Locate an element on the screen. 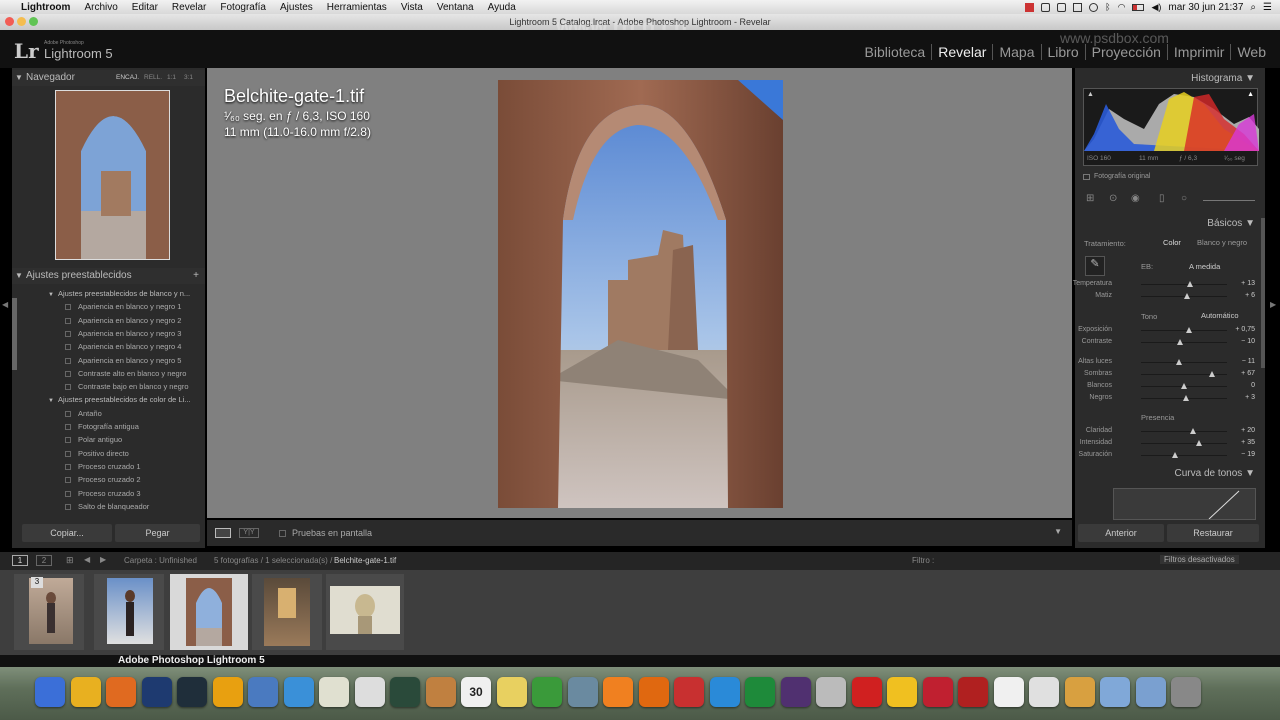 This screenshot has width=1280, height=720. excel-icon is located at coordinates (760, 692).